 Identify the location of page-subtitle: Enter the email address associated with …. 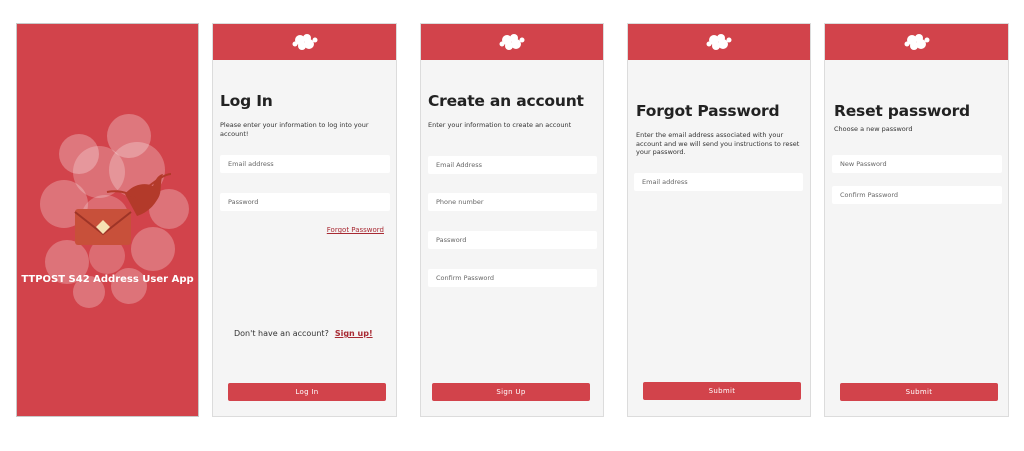
(718, 143).